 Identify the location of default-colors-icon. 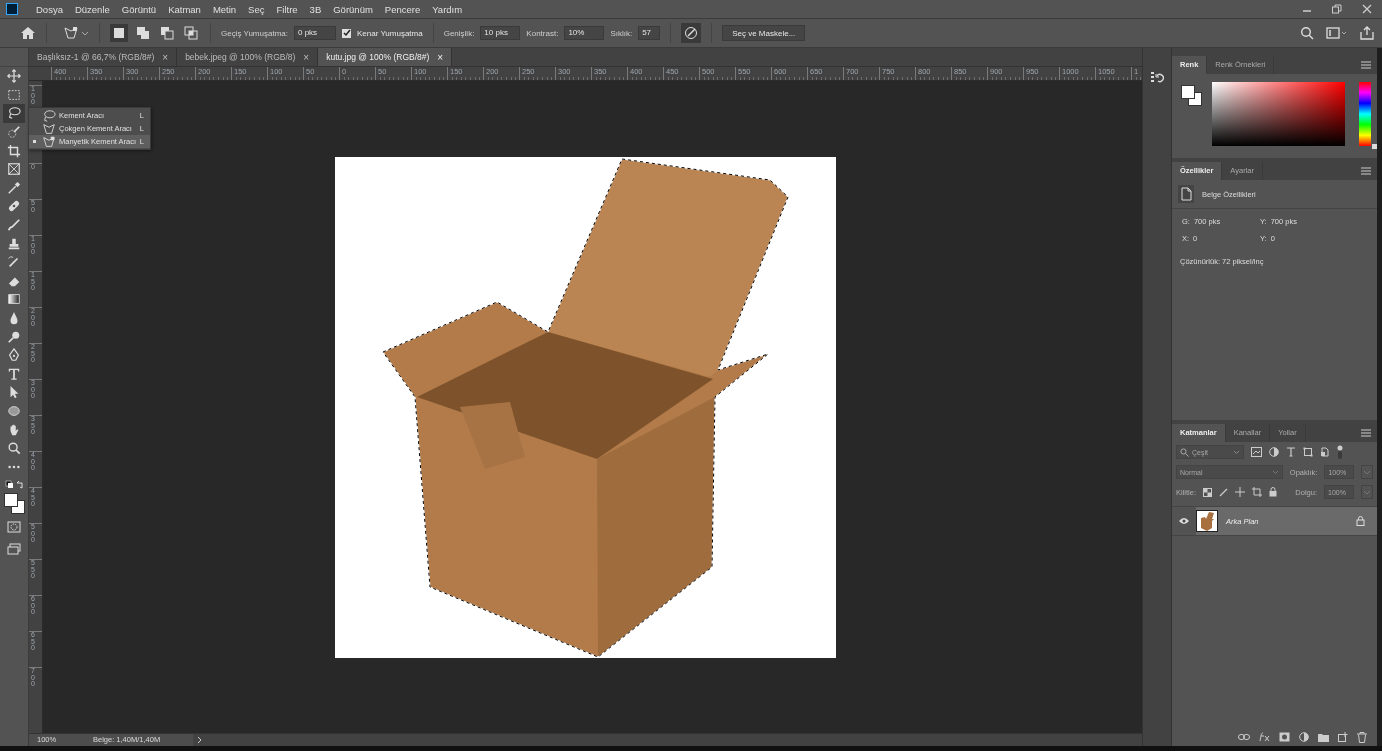
(14, 485).